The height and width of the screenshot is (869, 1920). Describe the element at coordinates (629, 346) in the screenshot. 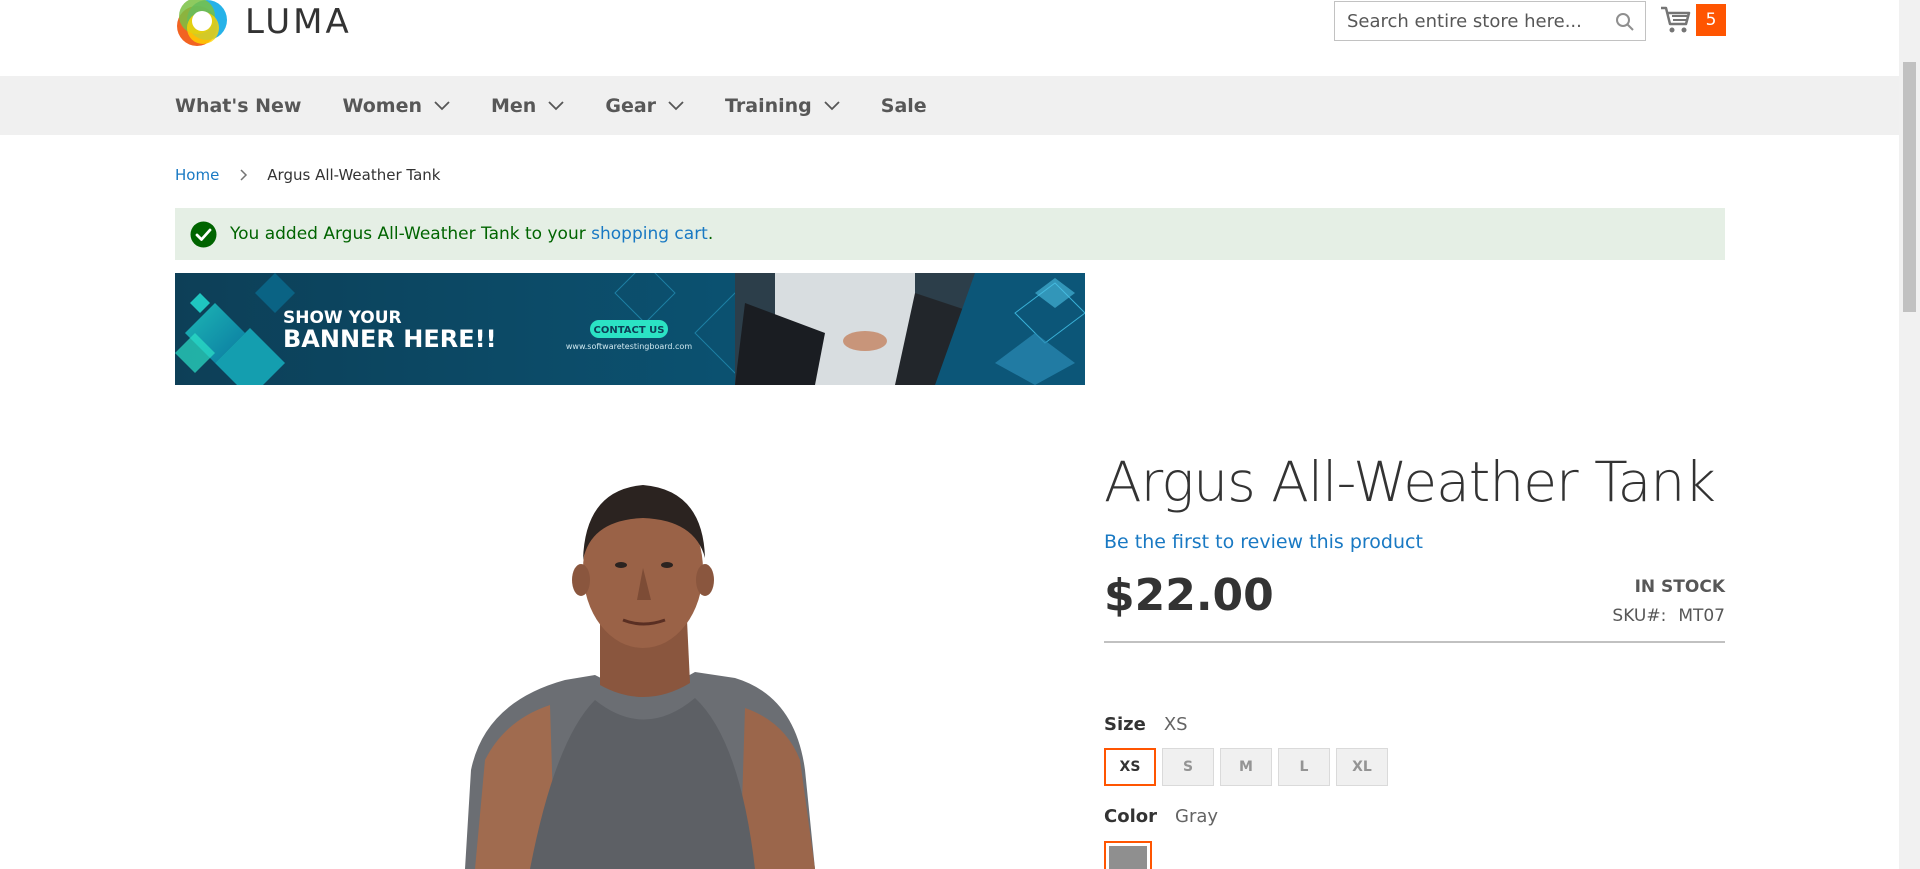

I see `banner-url: www.softwaretestingboard.com` at that location.